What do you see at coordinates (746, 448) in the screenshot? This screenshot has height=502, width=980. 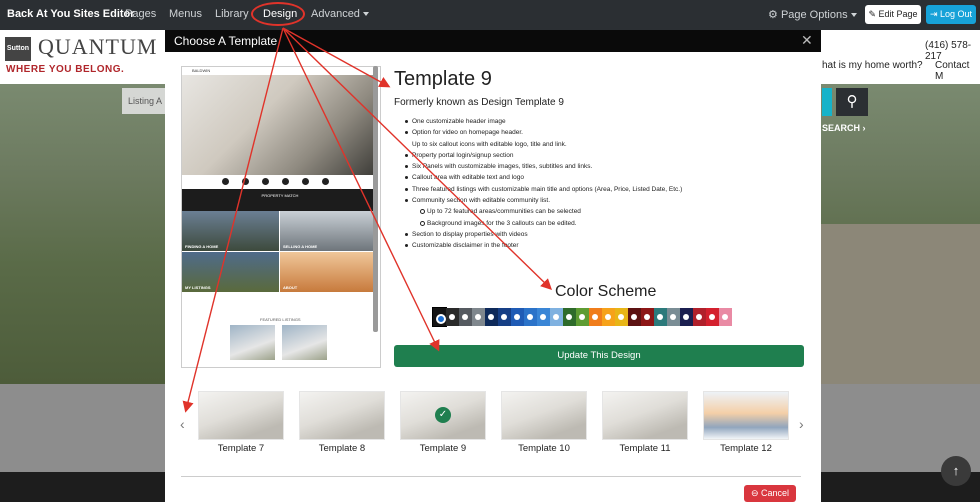 I see `thumbnail-label: Template 12` at bounding box center [746, 448].